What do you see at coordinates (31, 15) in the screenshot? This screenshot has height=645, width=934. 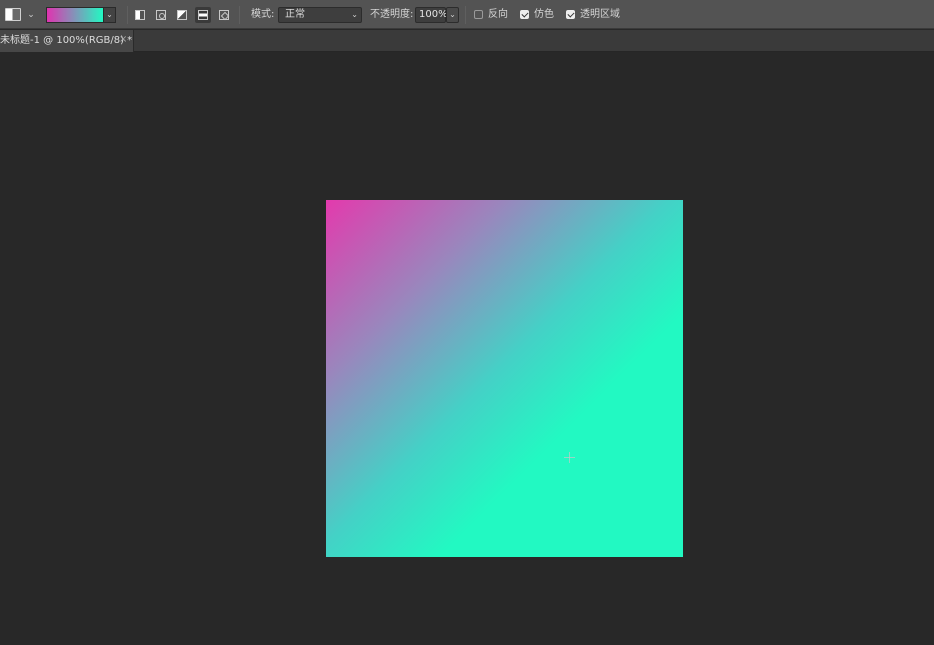 I see `tool-preset-chevron-down-icon: ⌄` at bounding box center [31, 15].